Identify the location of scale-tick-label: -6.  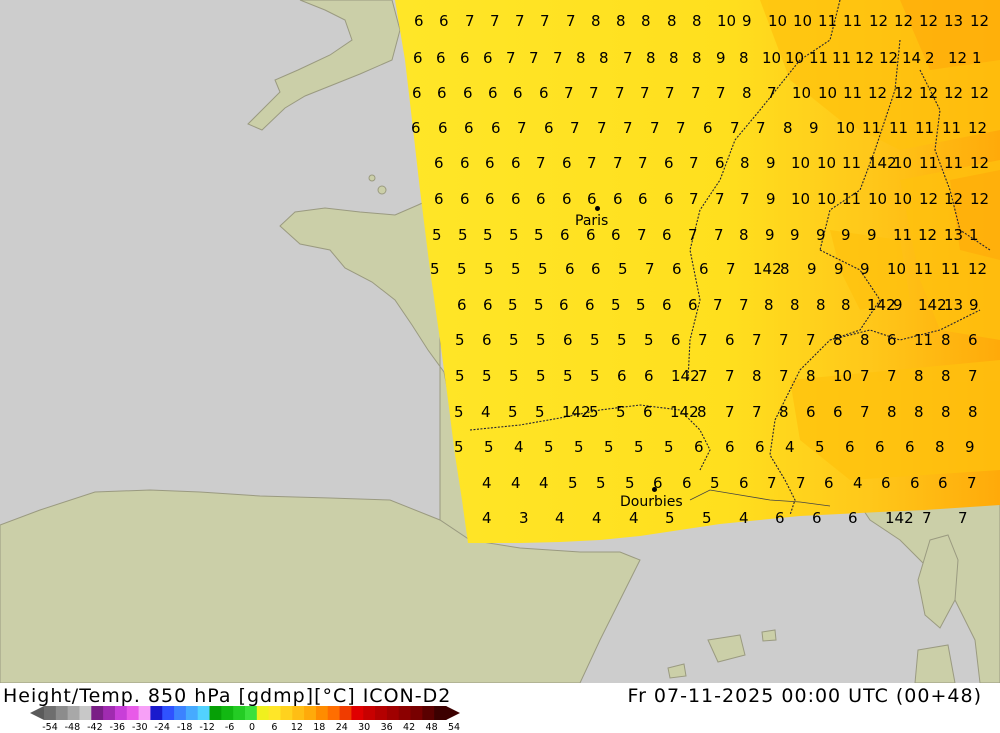
(229, 727).